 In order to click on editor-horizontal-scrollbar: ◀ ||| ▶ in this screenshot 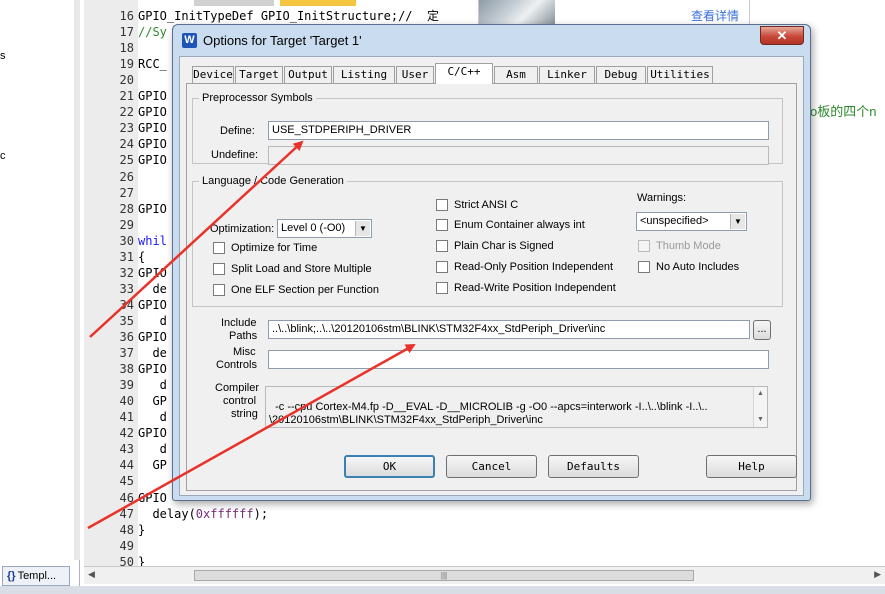, I will do `click(484, 575)`.